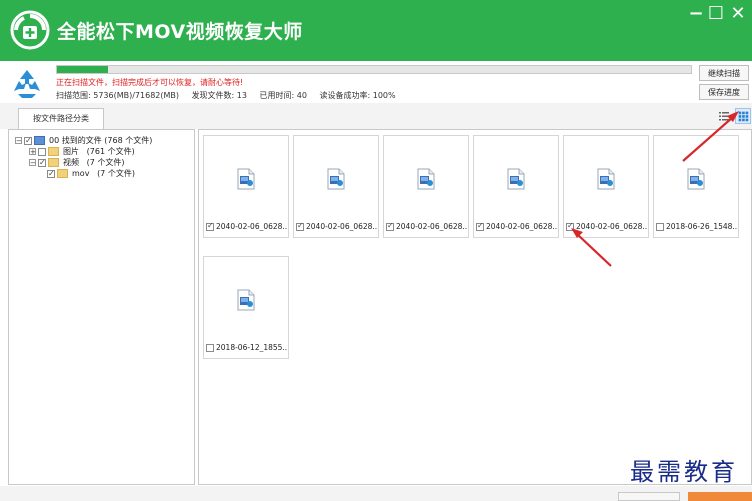 This screenshot has width=752, height=501. What do you see at coordinates (738, 14) in the screenshot?
I see `close-button: ✕` at bounding box center [738, 14].